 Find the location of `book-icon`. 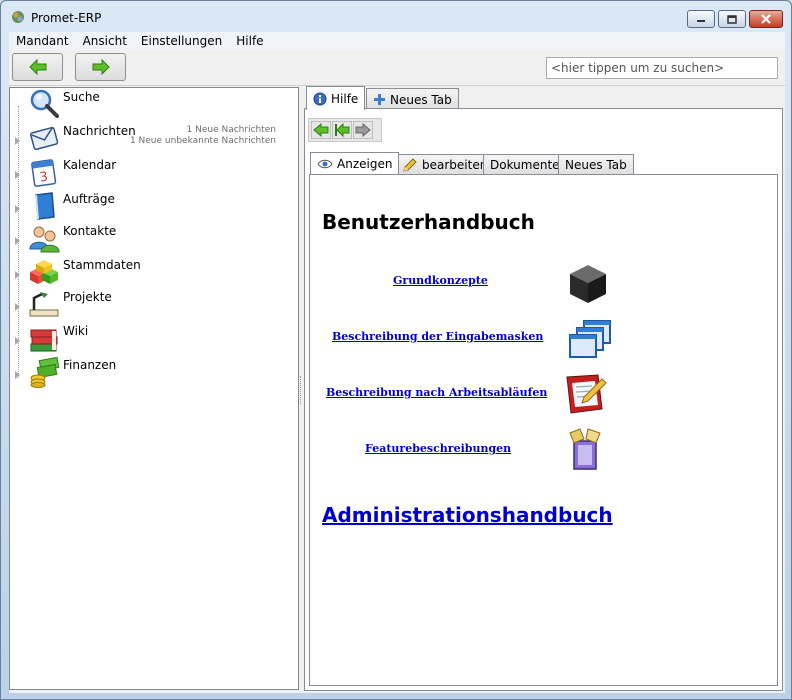

book-icon is located at coordinates (45, 206).